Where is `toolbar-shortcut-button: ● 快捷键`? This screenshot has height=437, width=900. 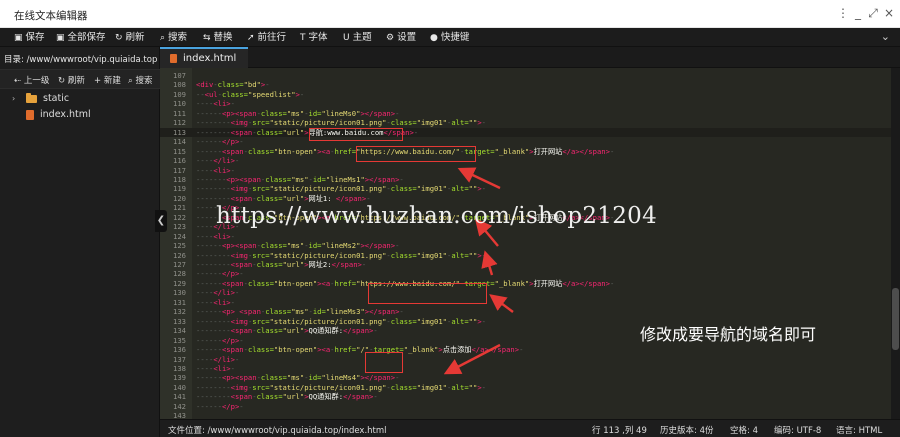
toolbar-shortcut-button: ● 快捷键 is located at coordinates (449, 38).